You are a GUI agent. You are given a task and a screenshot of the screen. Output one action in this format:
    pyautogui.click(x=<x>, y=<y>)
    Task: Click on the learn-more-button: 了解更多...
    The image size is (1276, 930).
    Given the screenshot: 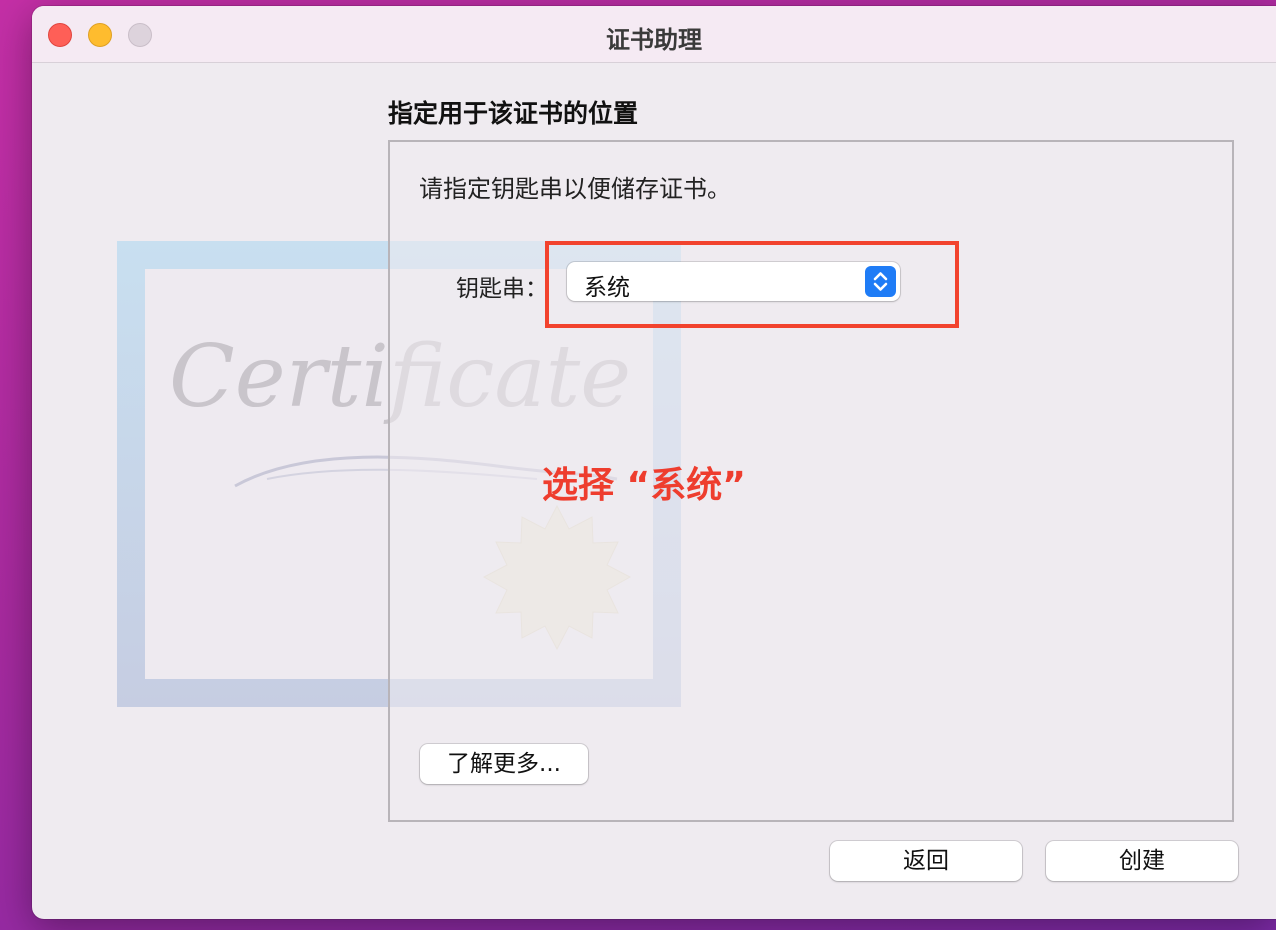 What is the action you would take?
    pyautogui.click(x=504, y=764)
    